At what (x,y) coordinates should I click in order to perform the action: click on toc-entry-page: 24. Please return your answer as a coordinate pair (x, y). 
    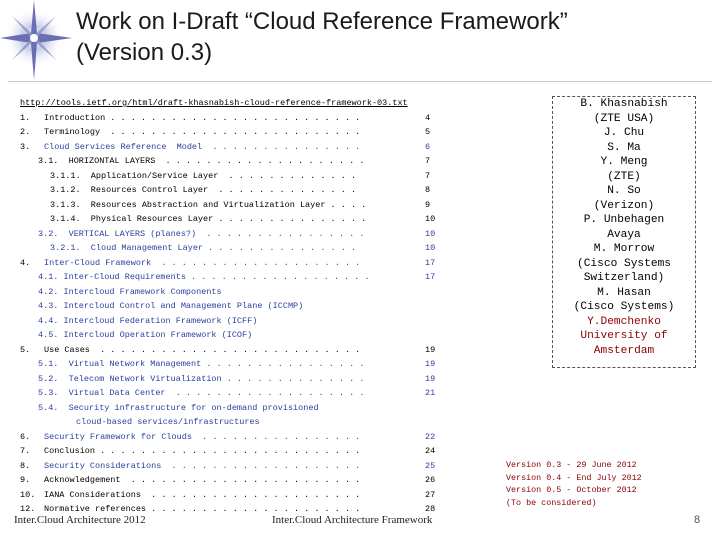
    Looking at the image, I should click on (430, 451).